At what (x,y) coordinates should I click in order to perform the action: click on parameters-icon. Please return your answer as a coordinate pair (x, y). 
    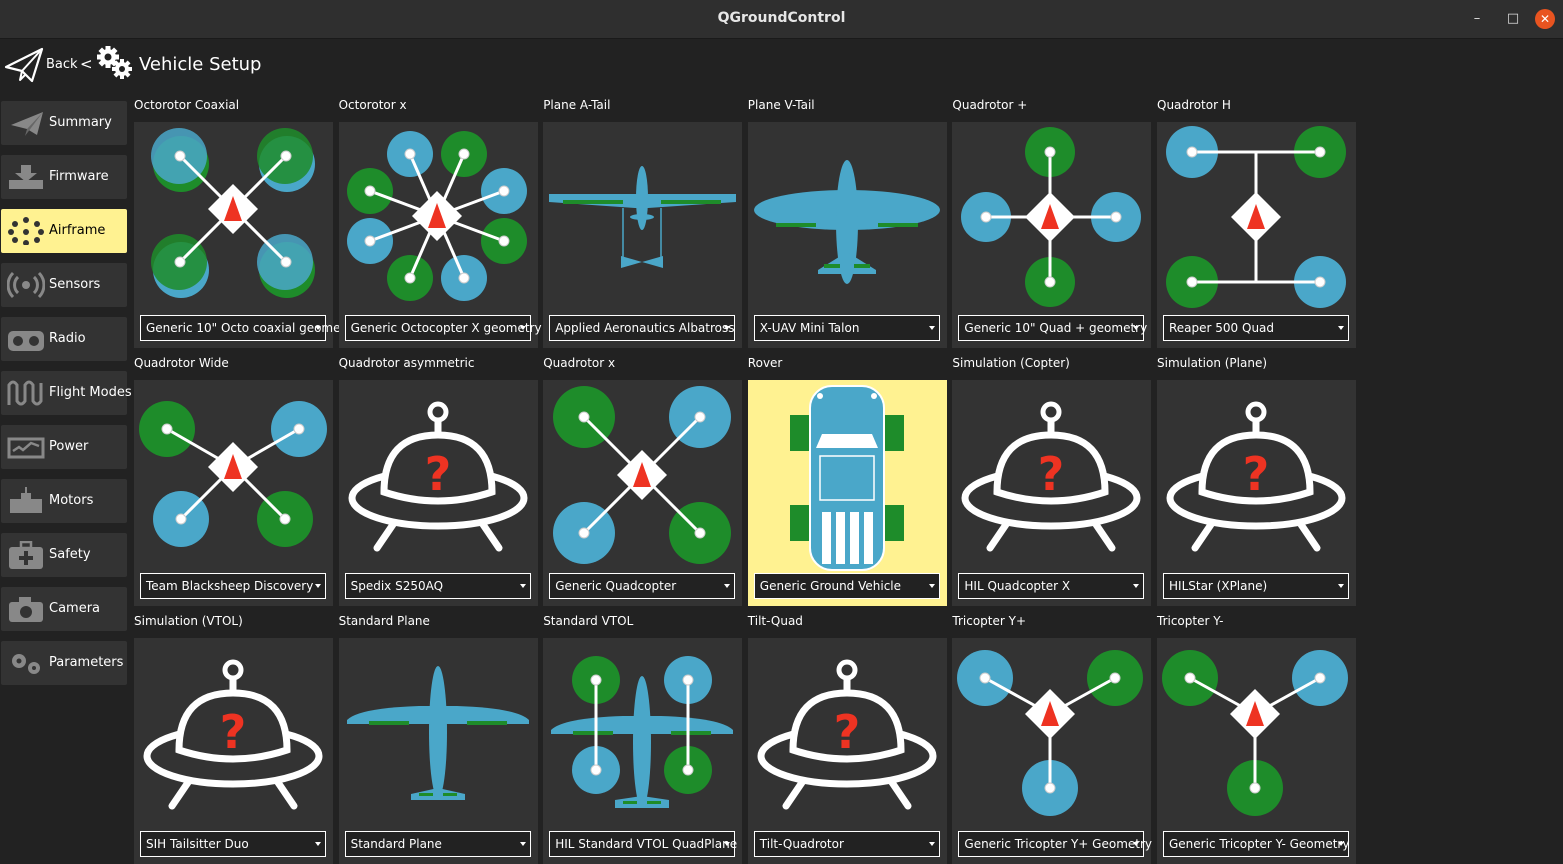
    Looking at the image, I should click on (26, 664).